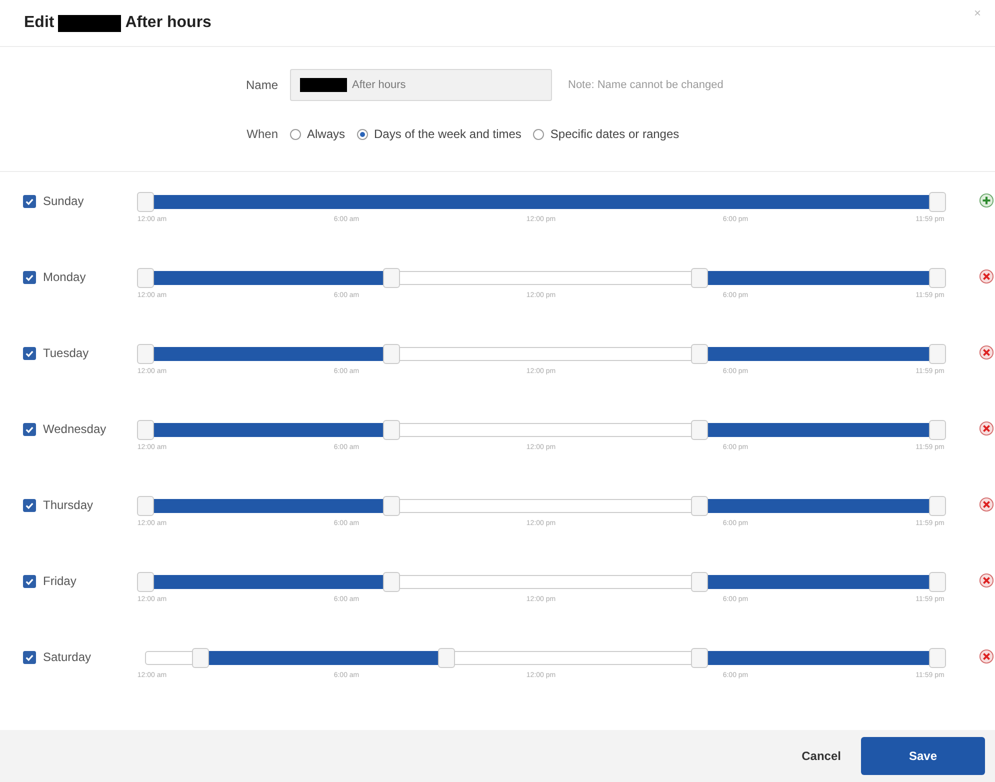 This screenshot has height=782, width=995. Describe the element at coordinates (262, 134) in the screenshot. I see `field-label: When` at that location.